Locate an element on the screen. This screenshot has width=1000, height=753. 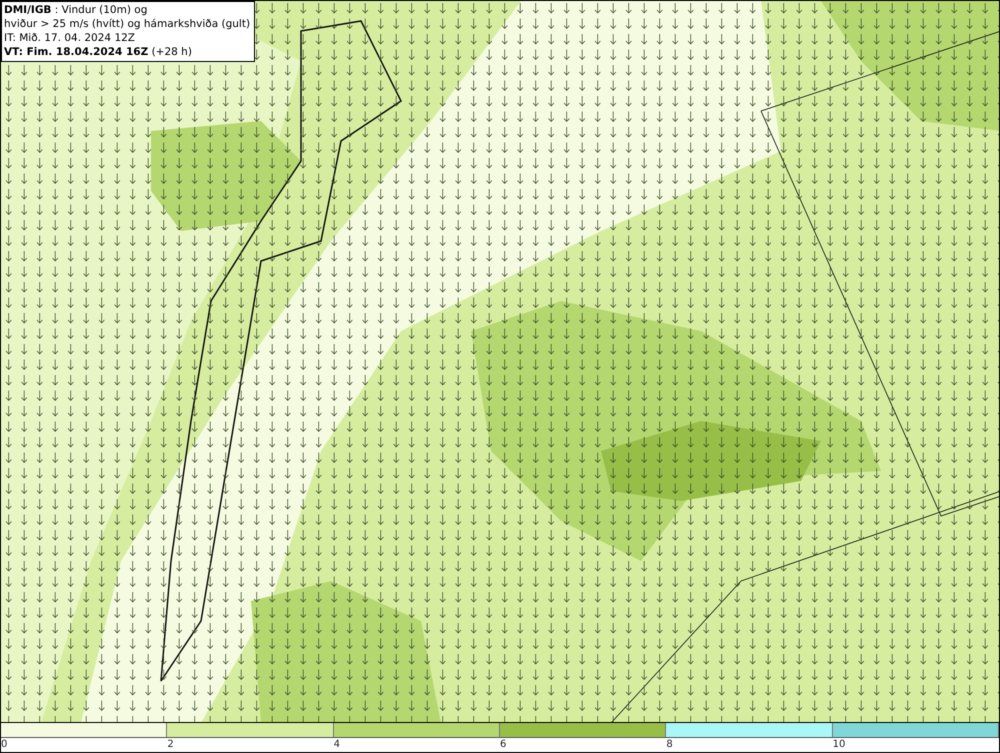
info-text: IT: Mið. 17. 04. 2024 12Z is located at coordinates (70, 38).